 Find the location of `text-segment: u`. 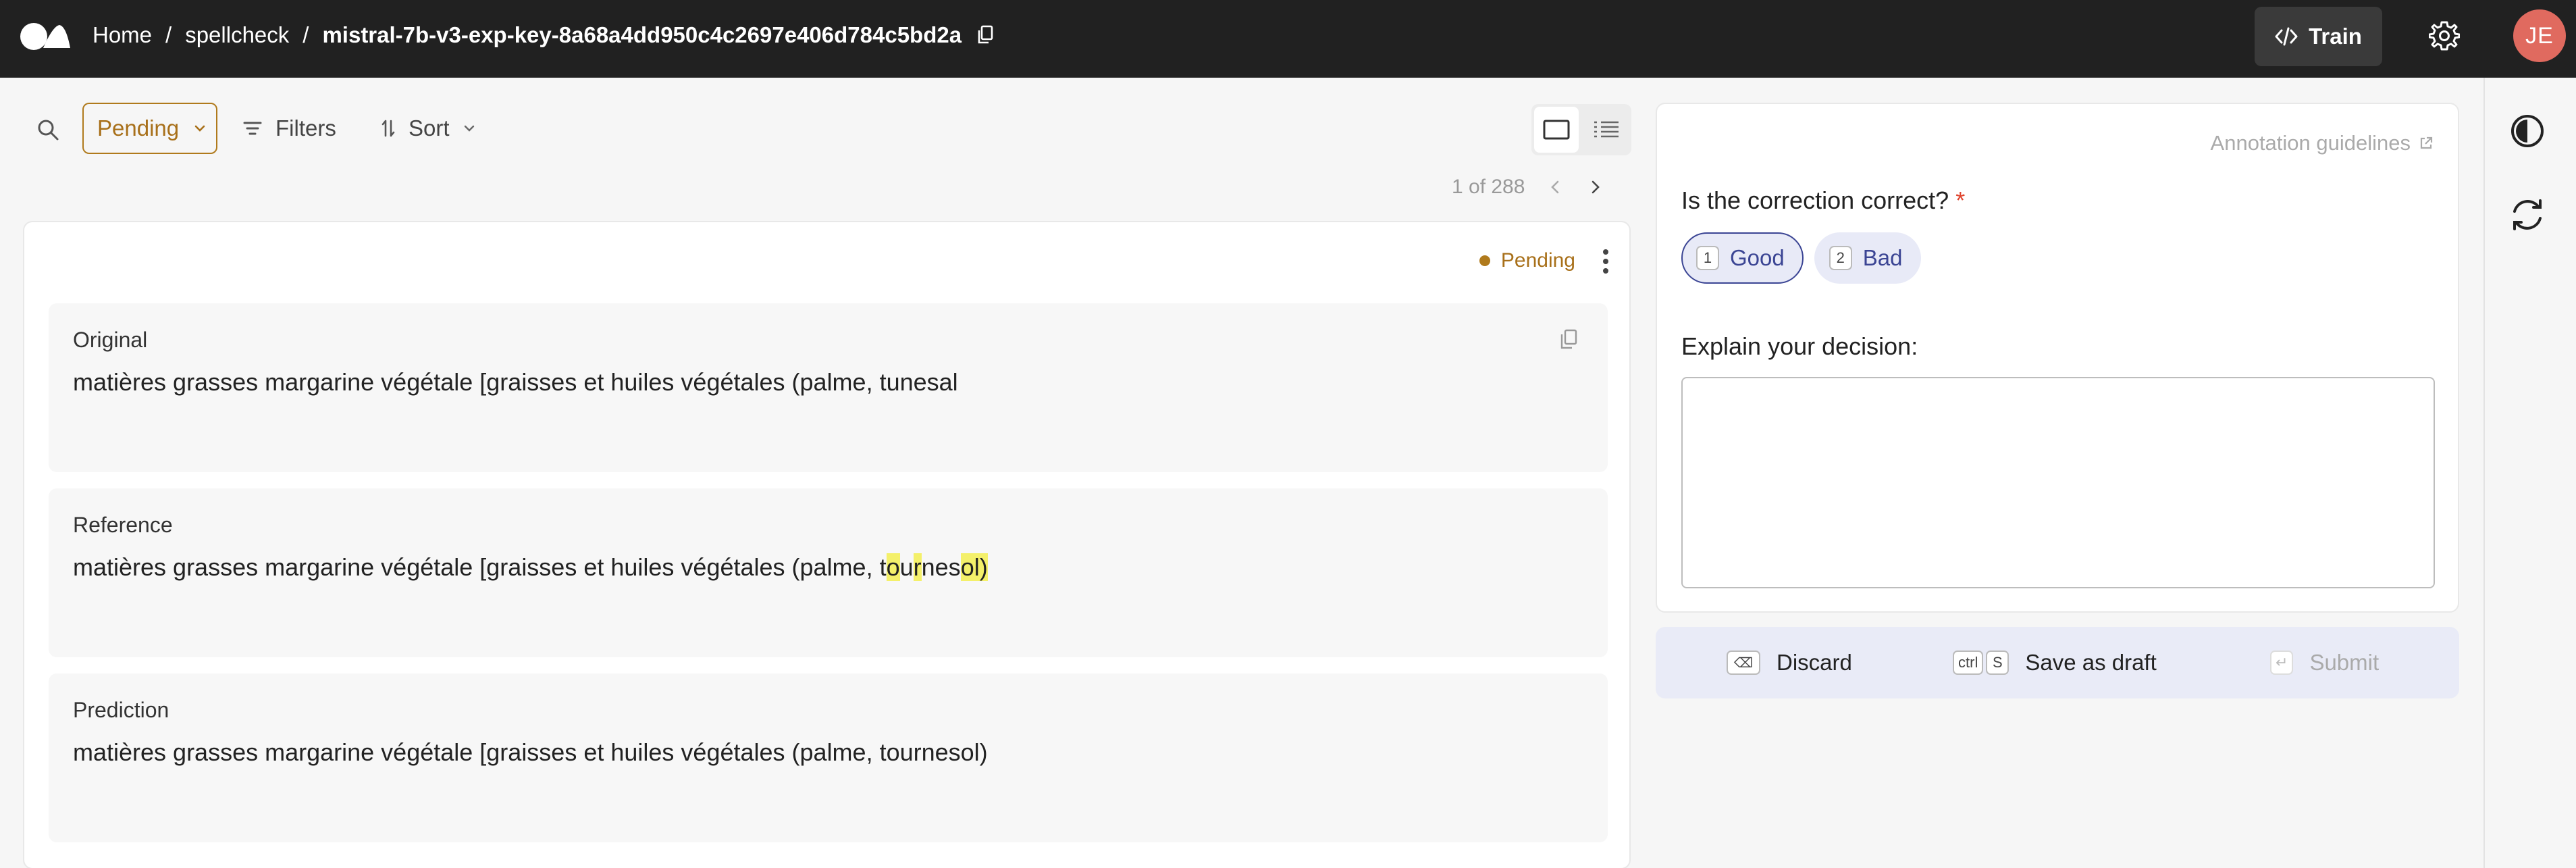

text-segment: u is located at coordinates (906, 567).